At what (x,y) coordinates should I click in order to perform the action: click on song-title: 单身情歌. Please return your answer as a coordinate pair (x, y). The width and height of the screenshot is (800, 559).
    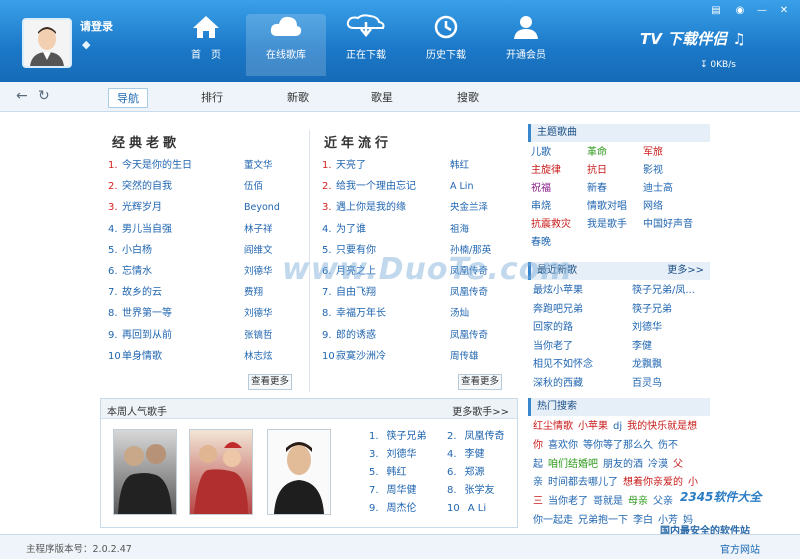
    Looking at the image, I should click on (142, 356).